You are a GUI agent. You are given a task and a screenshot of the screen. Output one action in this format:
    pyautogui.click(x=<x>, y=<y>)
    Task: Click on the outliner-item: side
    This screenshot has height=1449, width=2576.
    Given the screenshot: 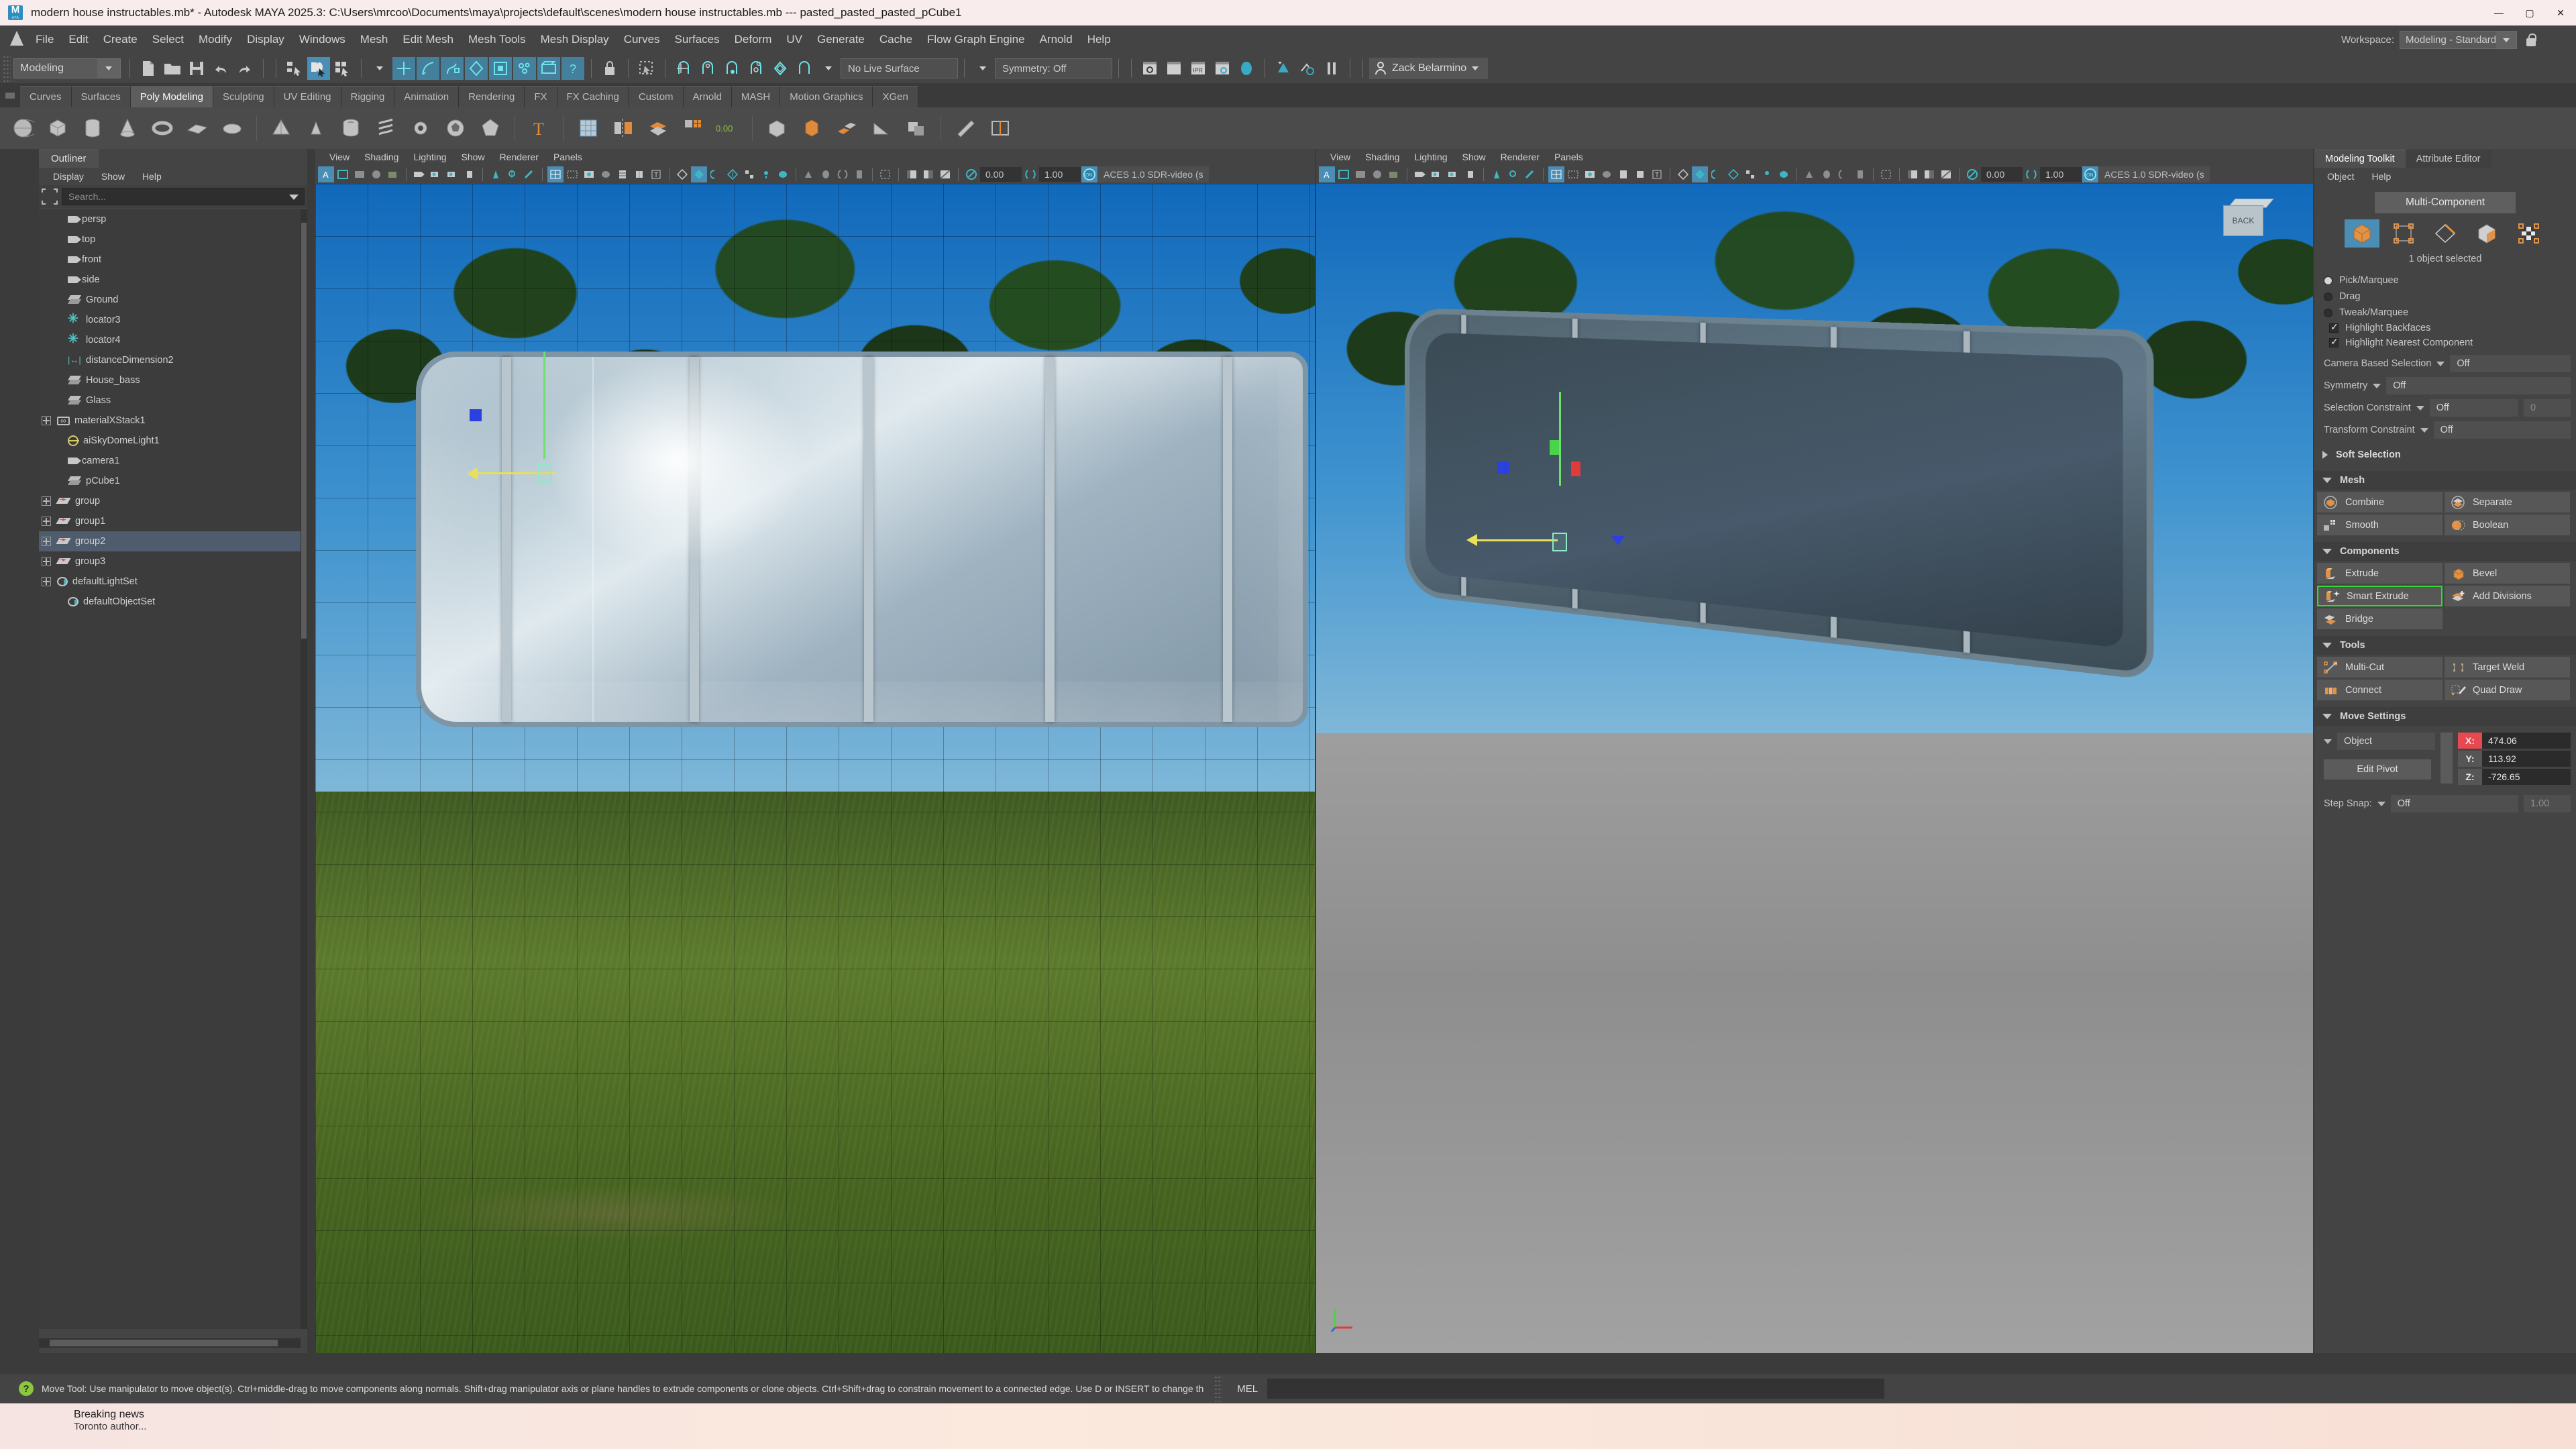 What is the action you would take?
    pyautogui.click(x=170, y=280)
    